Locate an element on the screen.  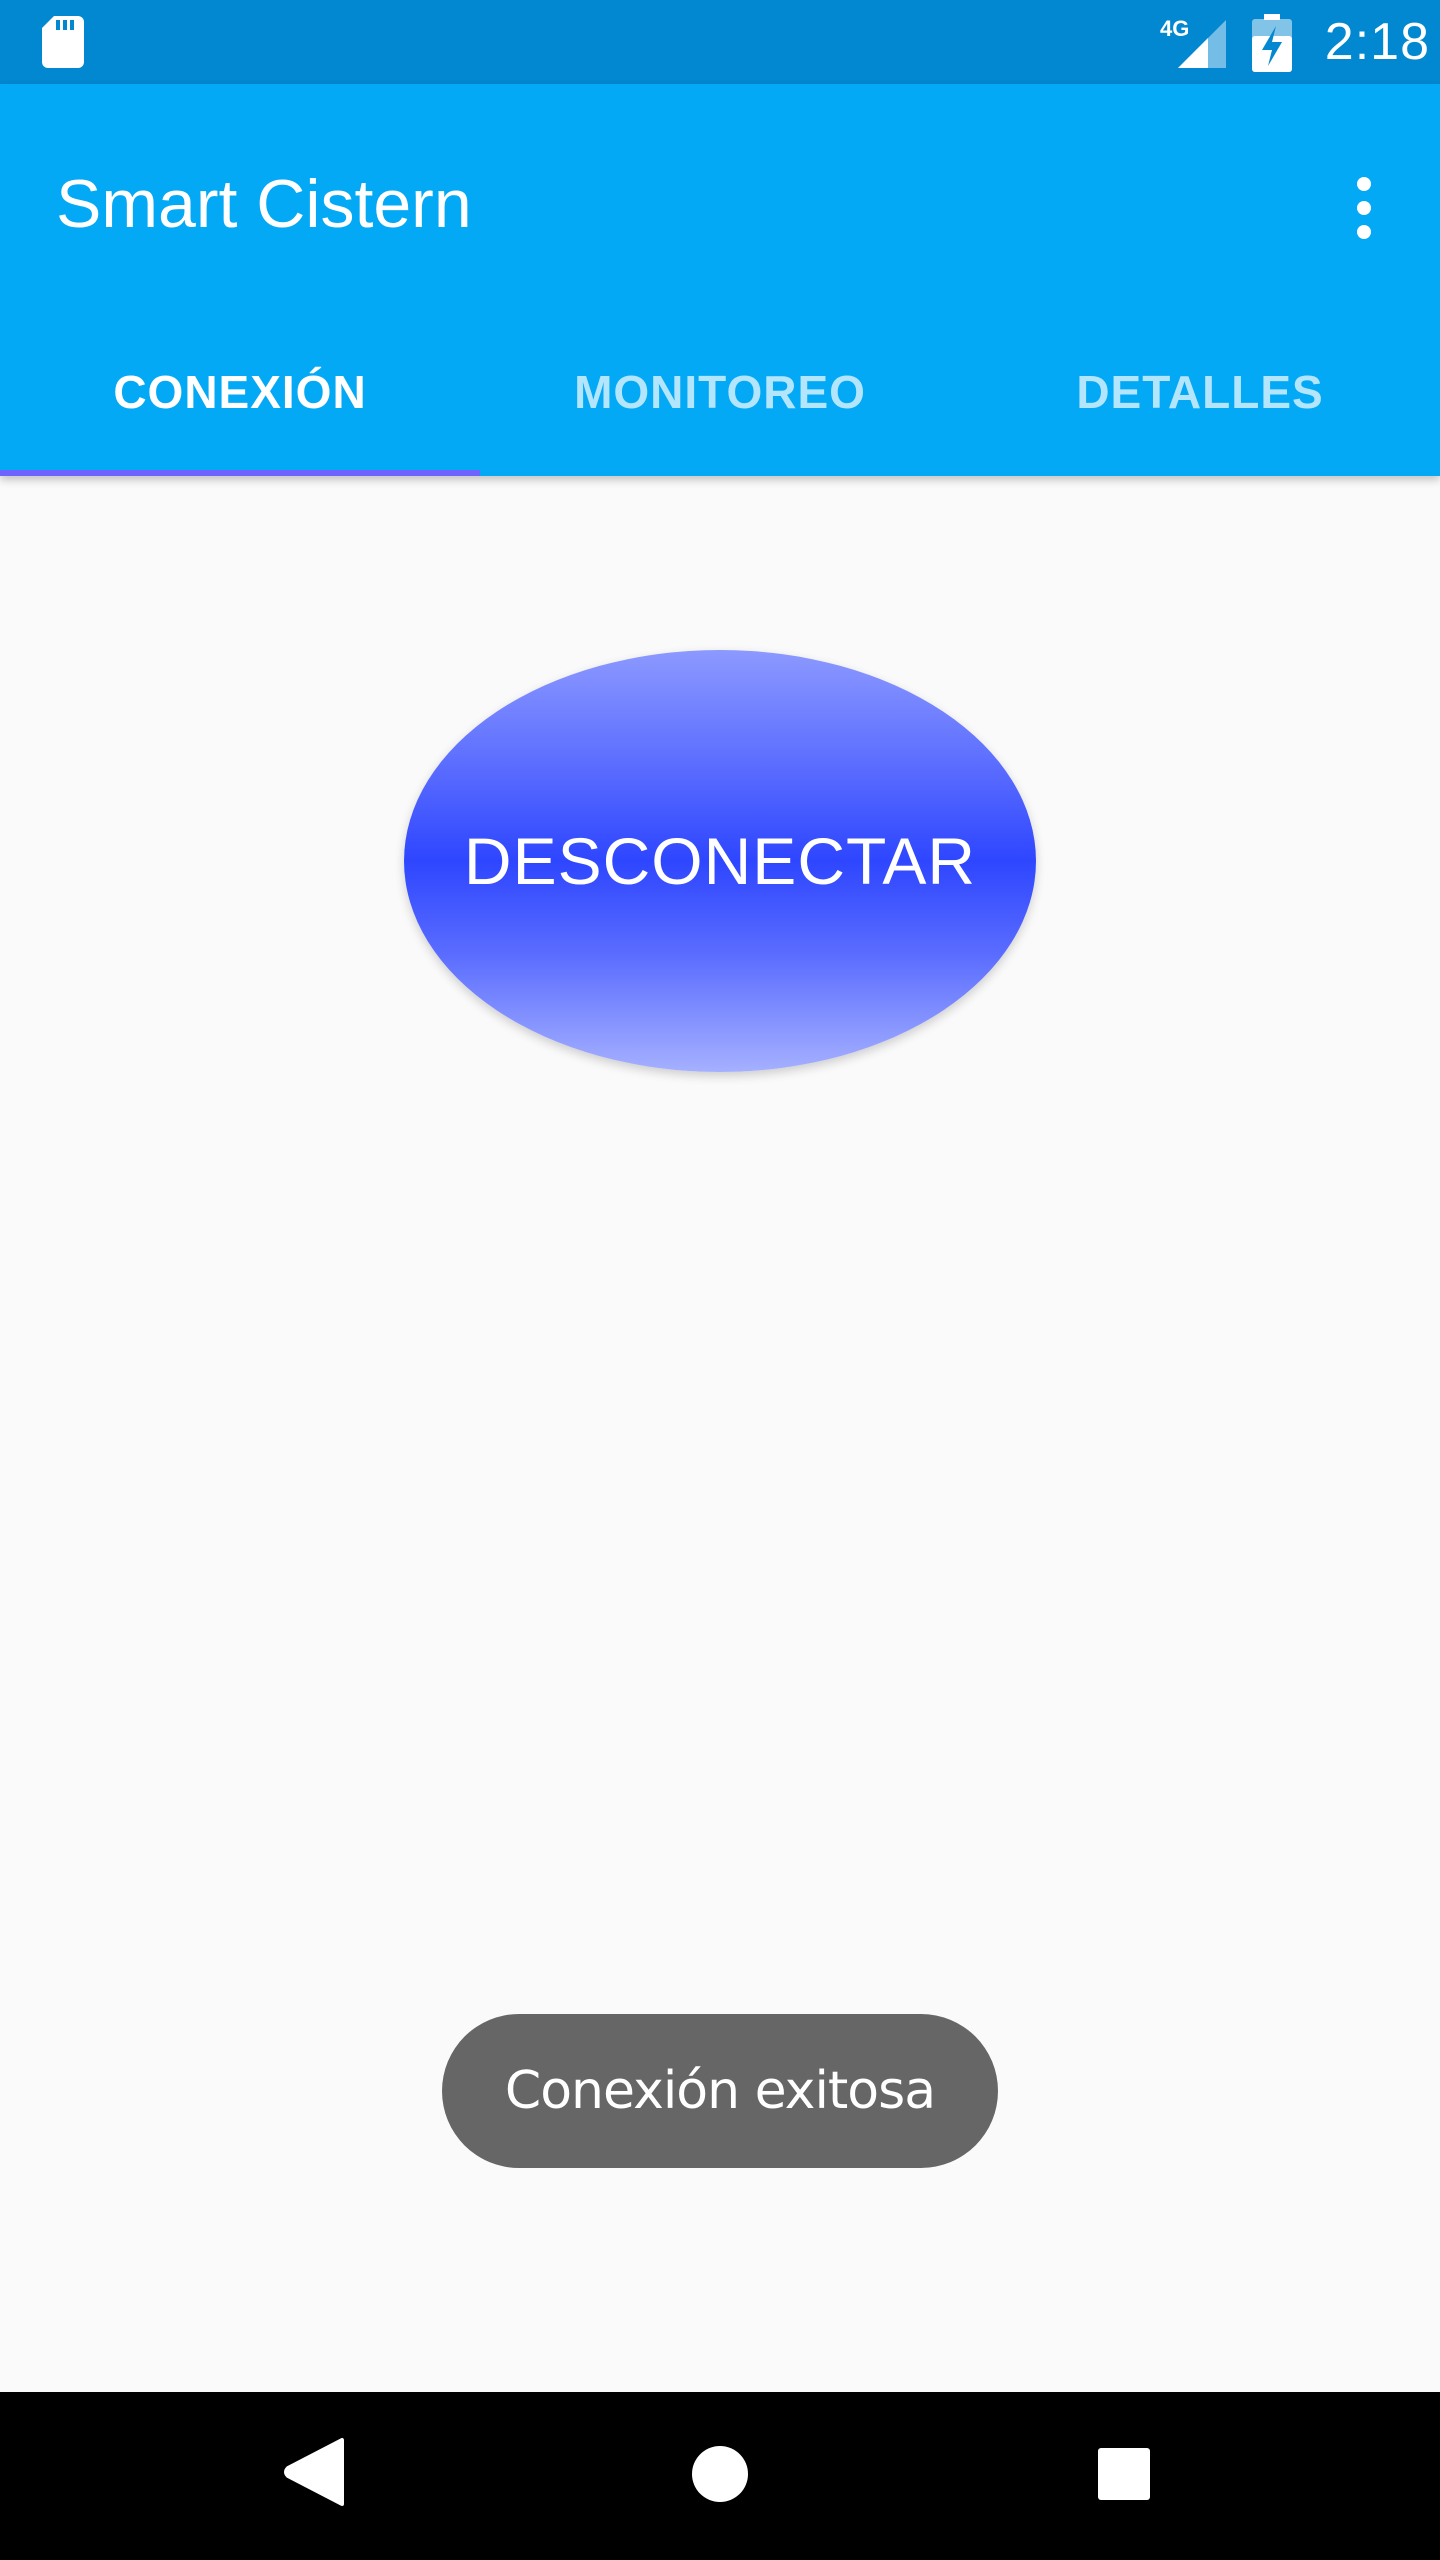
network-type-label: 4G is located at coordinates (1174, 28).